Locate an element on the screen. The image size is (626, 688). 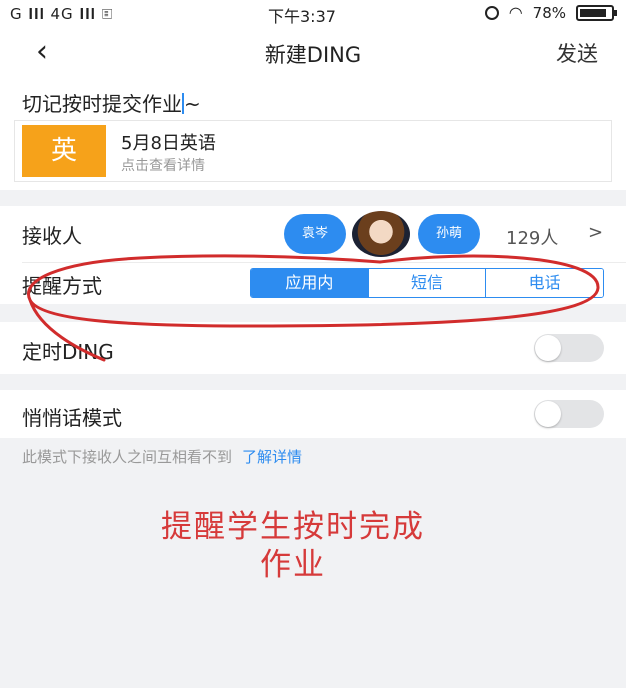
page-title: 新建DING is located at coordinates (313, 55).